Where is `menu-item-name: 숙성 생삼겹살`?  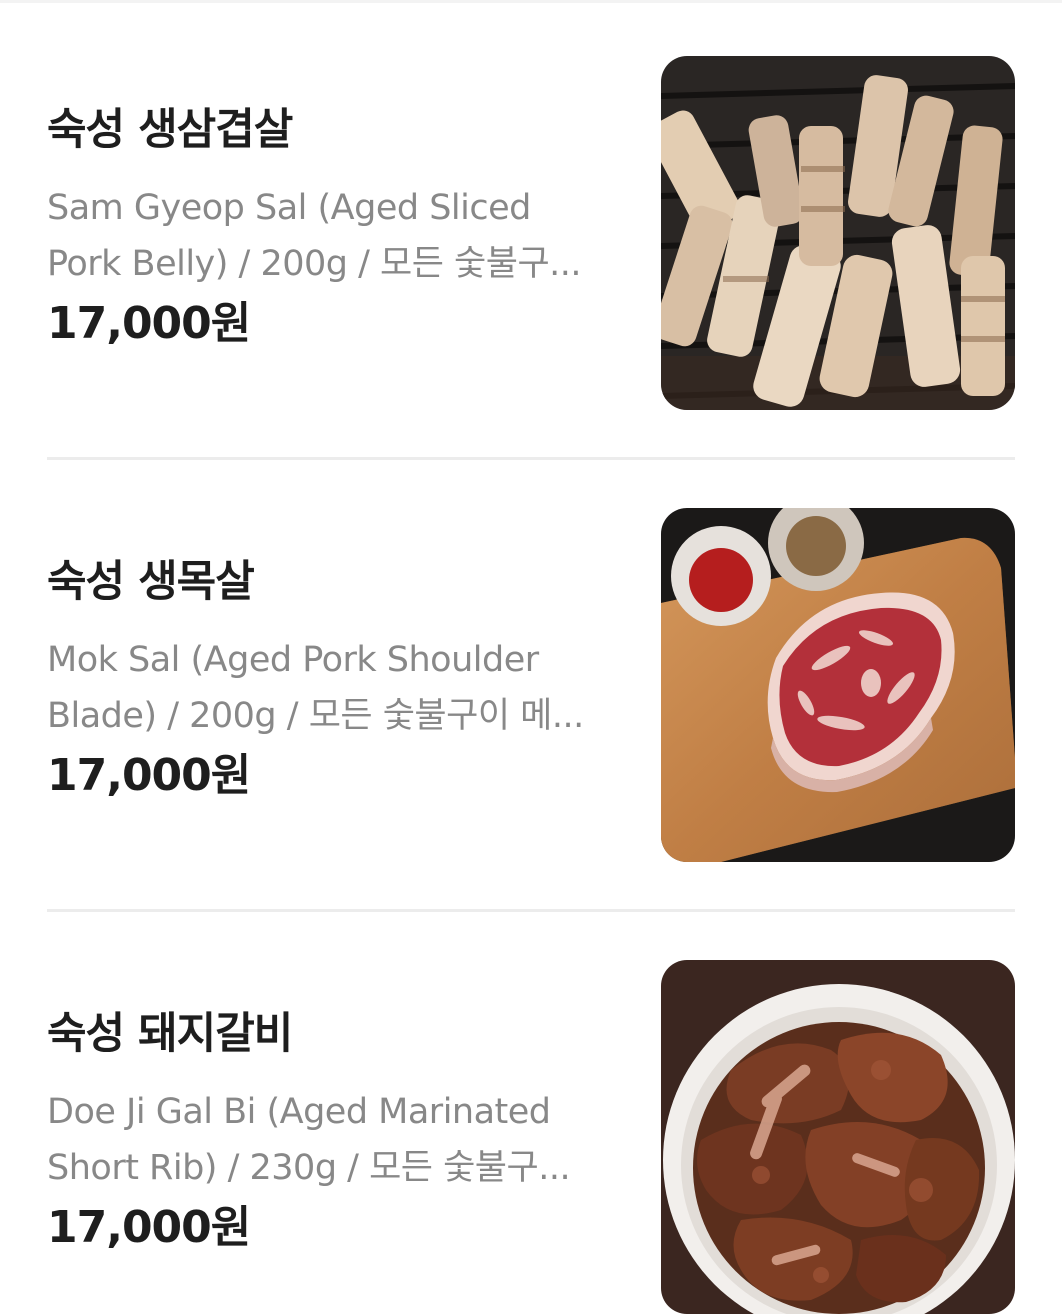 menu-item-name: 숙성 생삼겹살 is located at coordinates (170, 130).